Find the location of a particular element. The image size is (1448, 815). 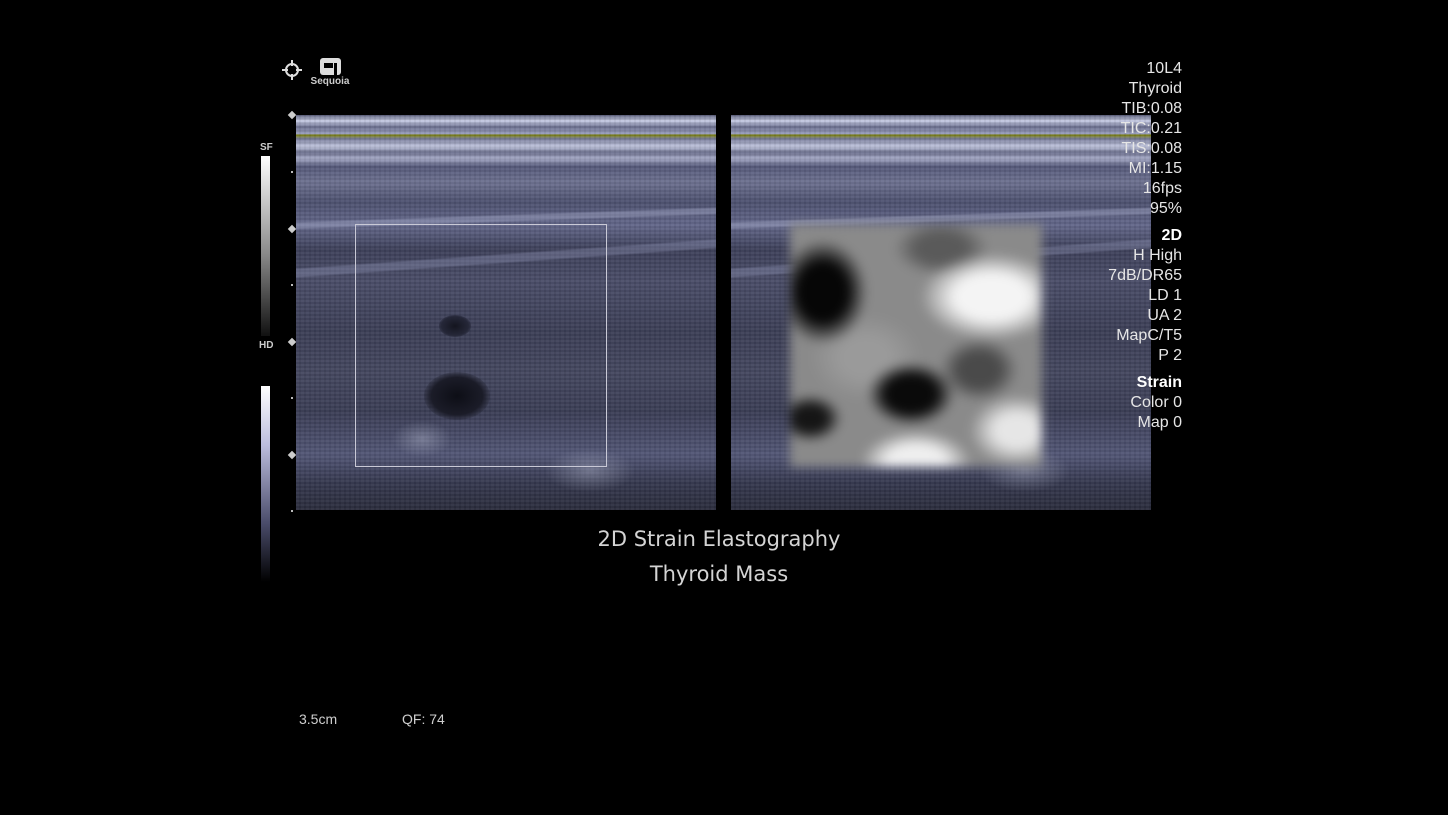

sf-grayscale-bar is located at coordinates (265, 246).